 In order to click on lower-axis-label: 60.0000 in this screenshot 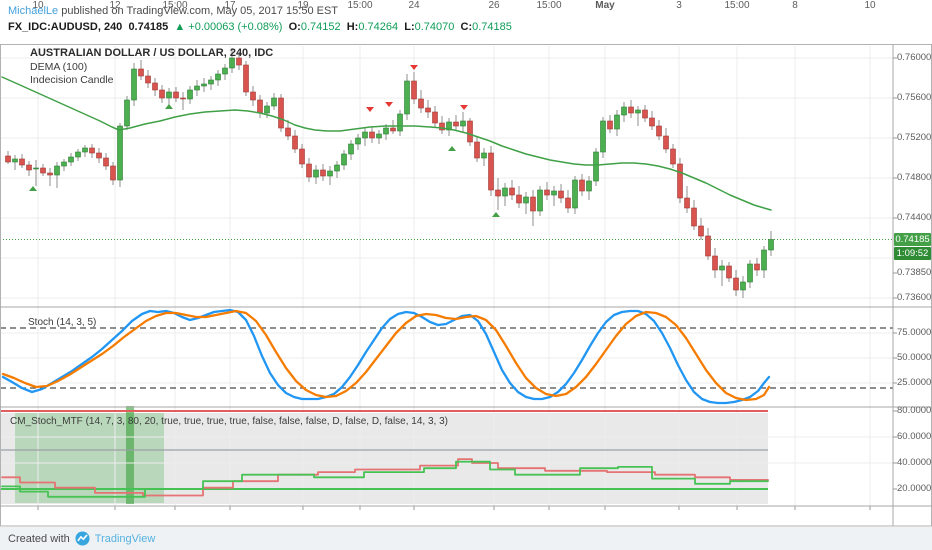, I will do `click(914, 436)`.